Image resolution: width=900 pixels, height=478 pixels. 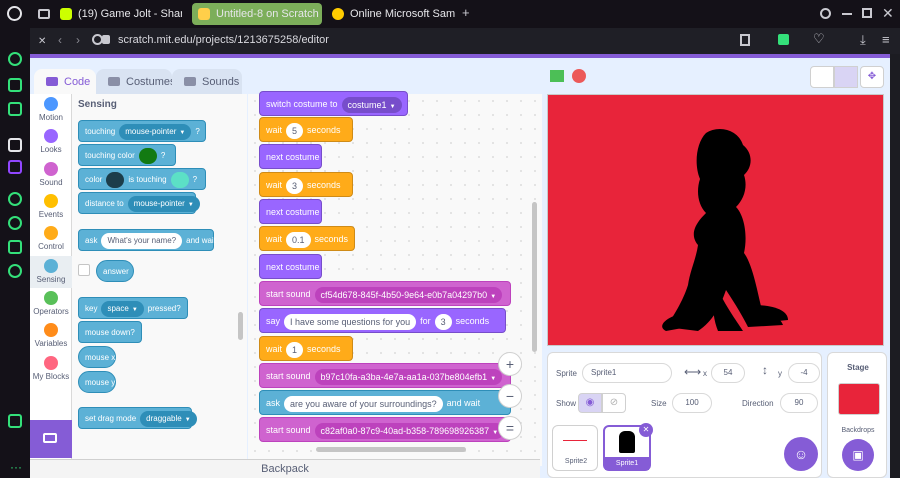 What do you see at coordinates (646, 430) in the screenshot?
I see `delete-sprite-icon: ✕` at bounding box center [646, 430].